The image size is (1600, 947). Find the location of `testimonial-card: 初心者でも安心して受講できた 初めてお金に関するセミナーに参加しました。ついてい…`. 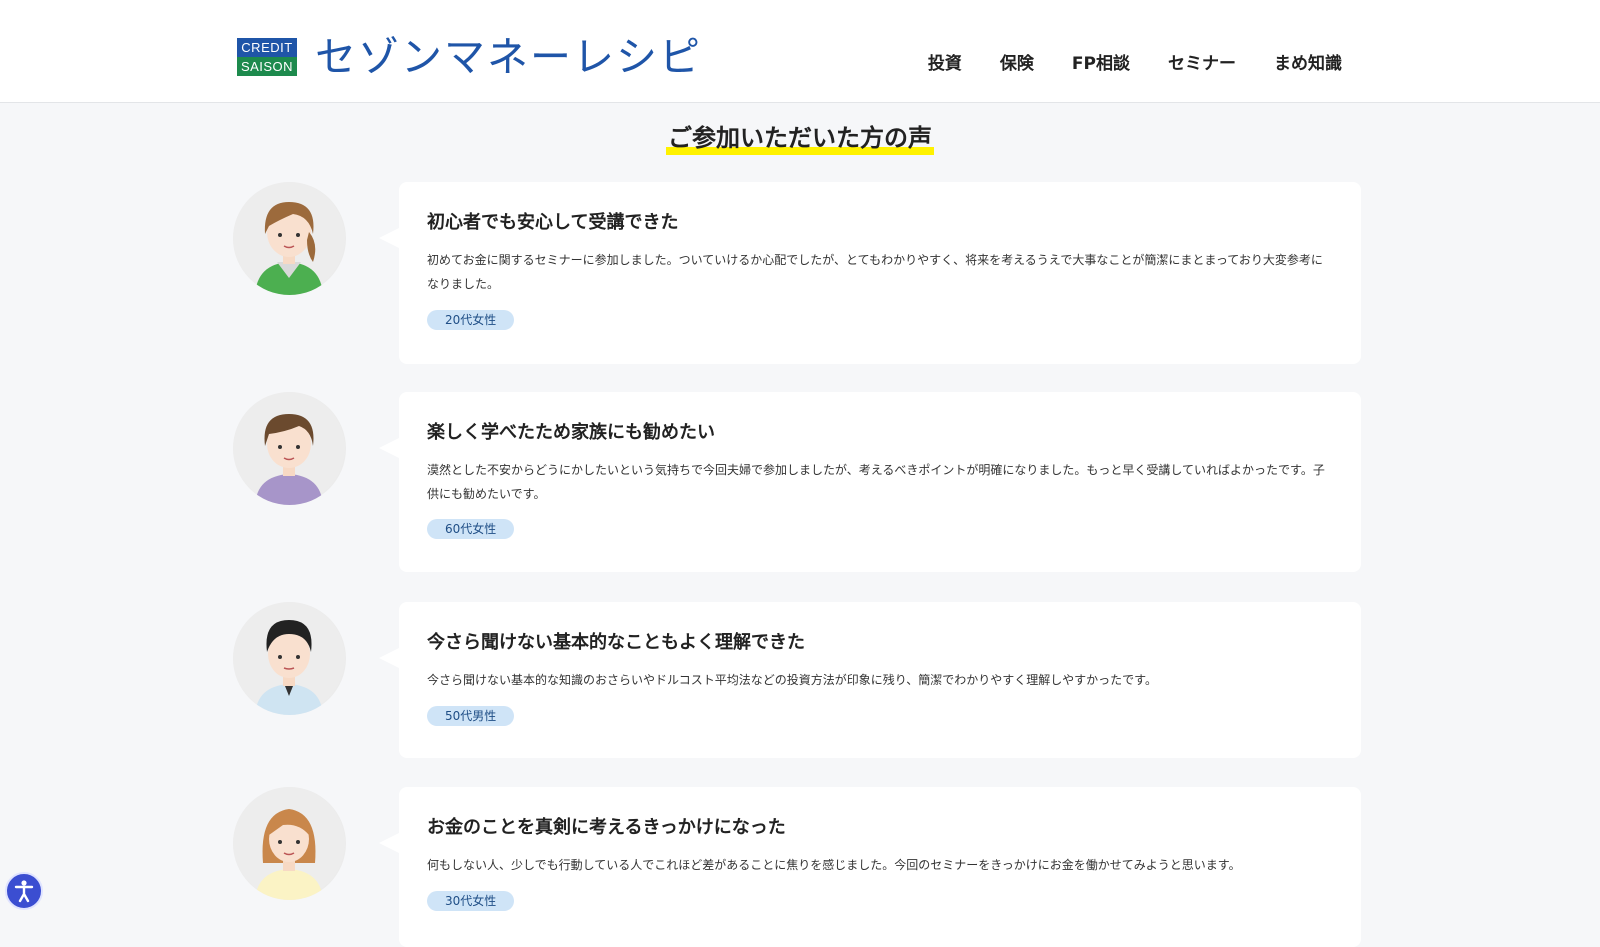

testimonial-card: 初心者でも安心して受講できた 初めてお金に関するセミナーに参加しました。ついてい… is located at coordinates (870, 273).